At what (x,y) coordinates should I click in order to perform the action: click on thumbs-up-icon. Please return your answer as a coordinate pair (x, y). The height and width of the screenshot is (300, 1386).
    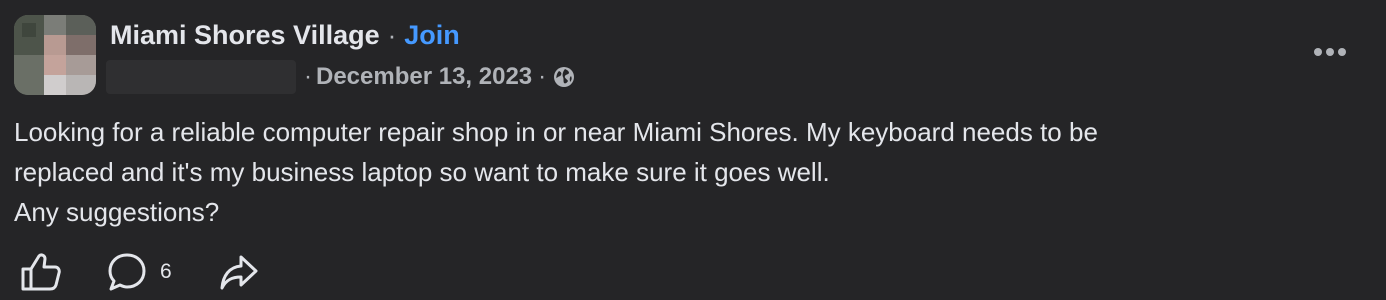
    Looking at the image, I should click on (41, 272).